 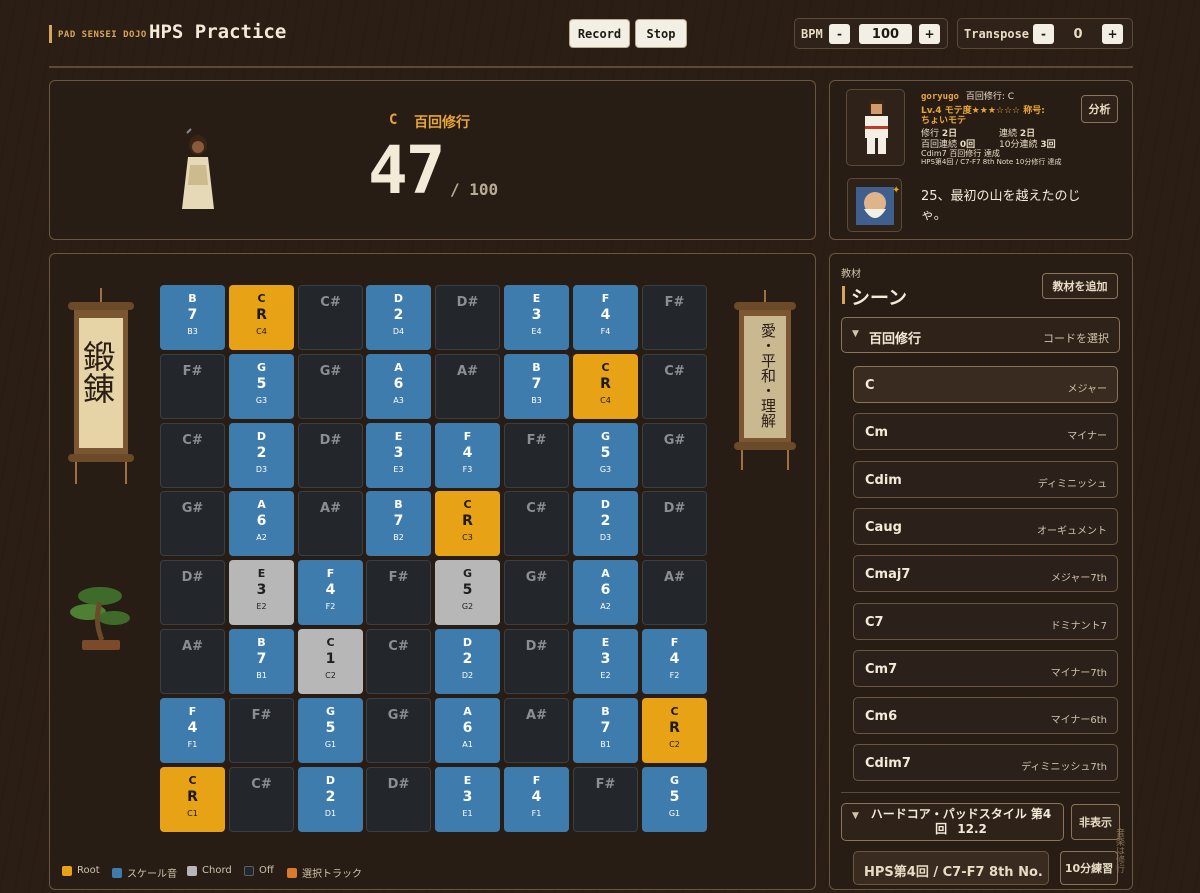 What do you see at coordinates (985, 479) in the screenshot?
I see `chord-item: Cdim ディミニッシュ` at bounding box center [985, 479].